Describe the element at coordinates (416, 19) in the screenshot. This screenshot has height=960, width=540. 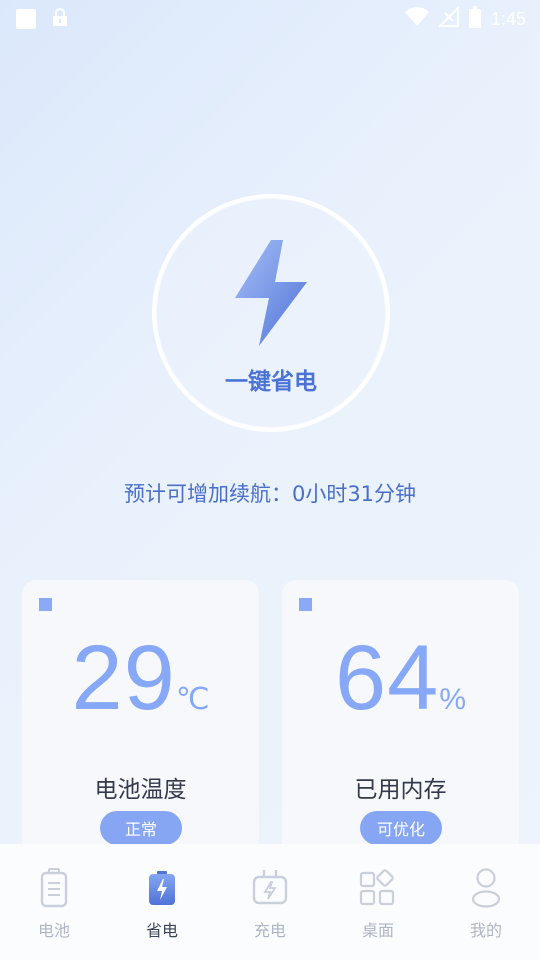
I see `wifi-icon` at that location.